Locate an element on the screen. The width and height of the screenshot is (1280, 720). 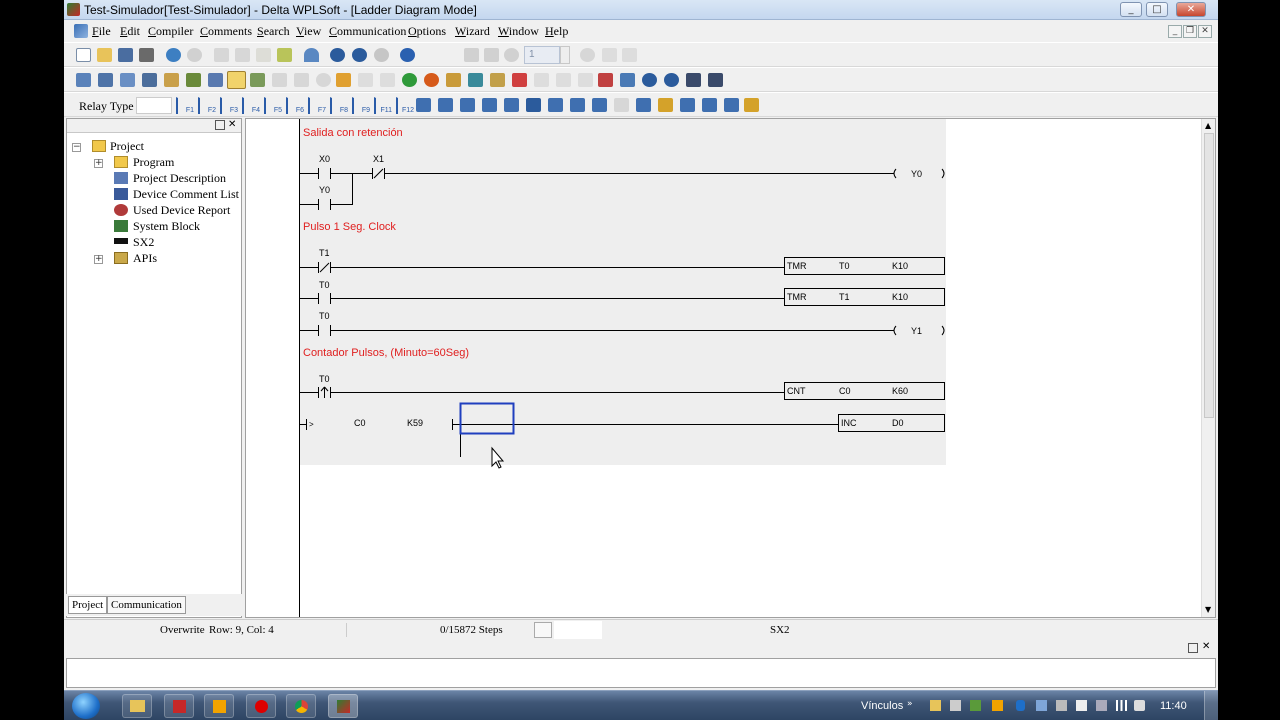
comment-toggle-icon is located at coordinates (236, 80).